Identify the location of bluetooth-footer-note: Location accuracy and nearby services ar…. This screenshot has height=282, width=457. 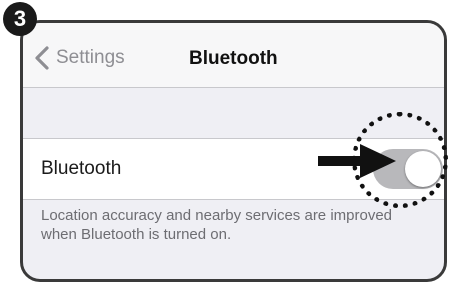
(217, 225).